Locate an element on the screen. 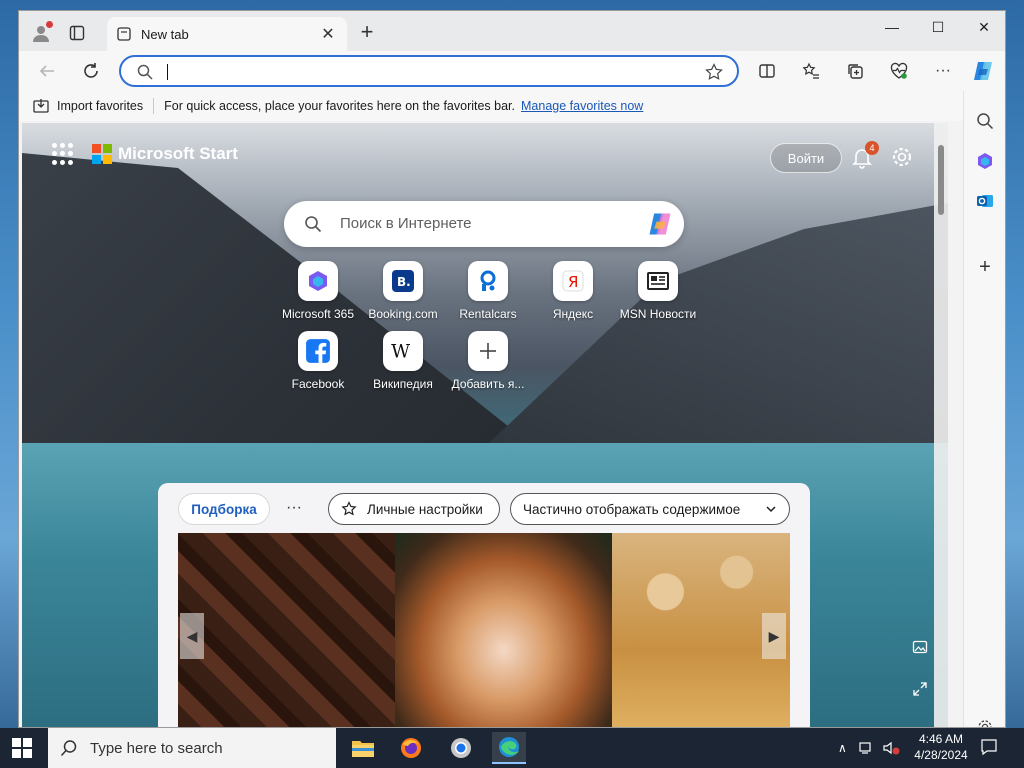 The image size is (1024, 768). page-settings-button is located at coordinates (903, 158).